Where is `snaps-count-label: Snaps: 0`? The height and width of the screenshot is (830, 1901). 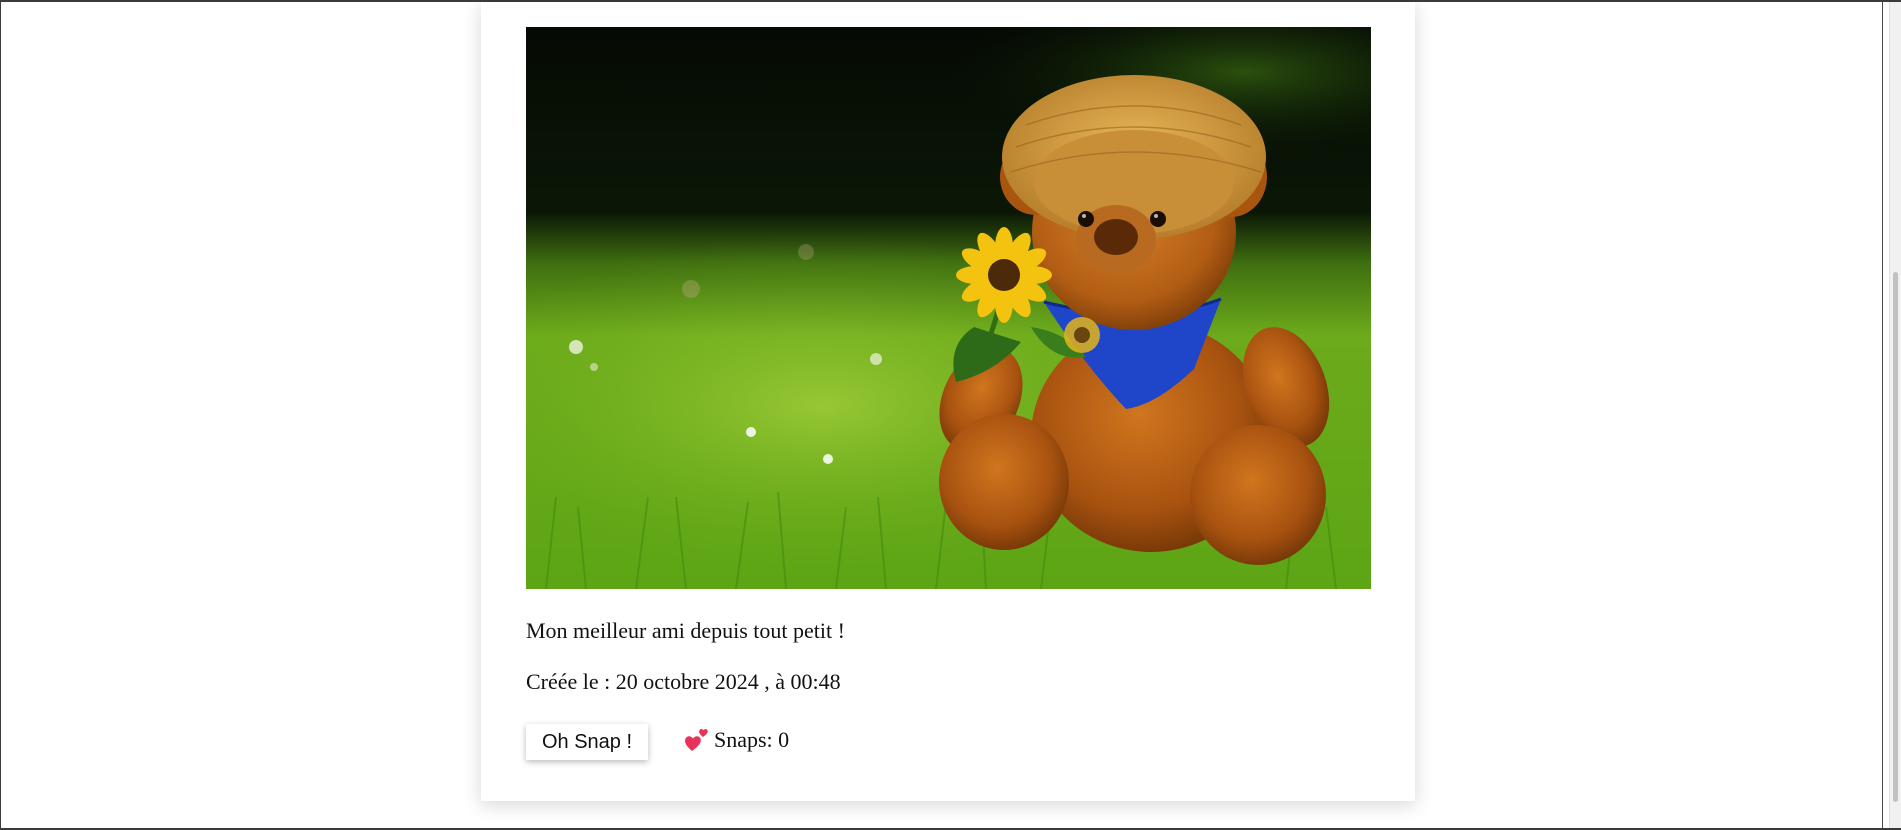
snaps-count-label: Snaps: 0 is located at coordinates (752, 739).